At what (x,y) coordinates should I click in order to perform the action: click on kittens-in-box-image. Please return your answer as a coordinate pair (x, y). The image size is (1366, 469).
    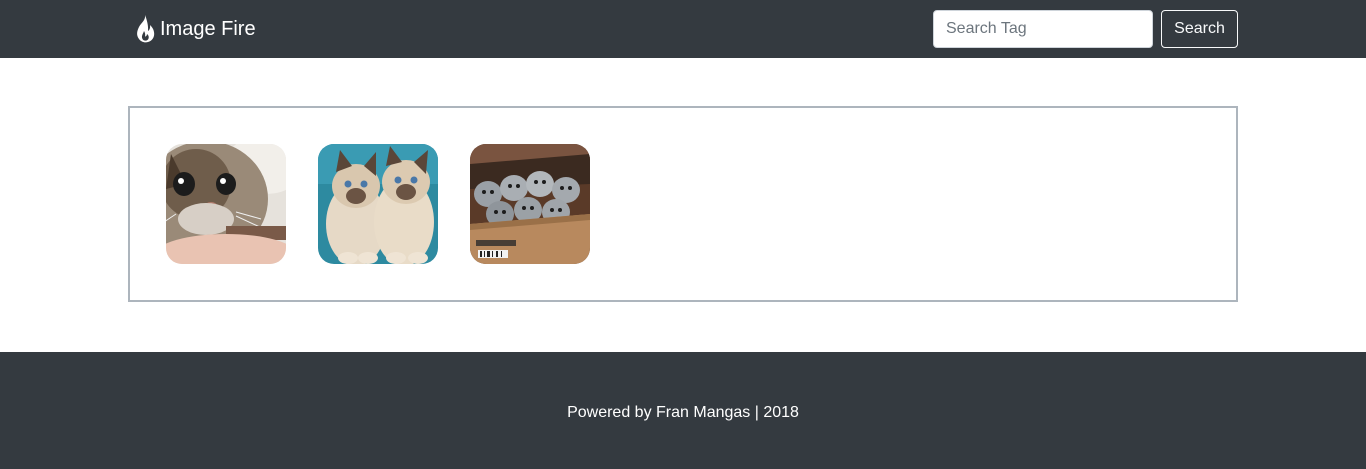
    Looking at the image, I should click on (530, 204).